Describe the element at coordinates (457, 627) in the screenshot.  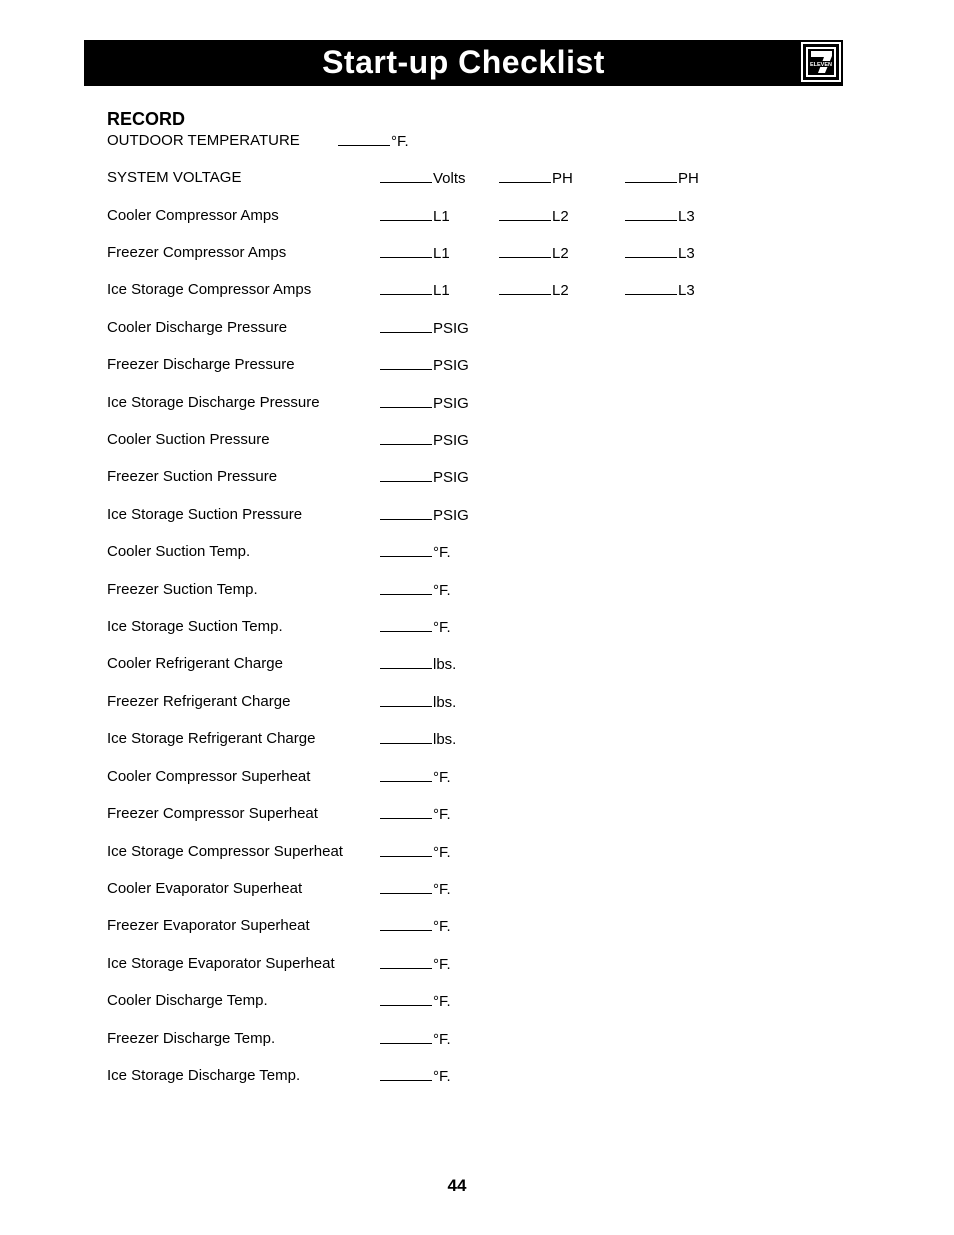
I see `checklist-row: Ice Storage Suction Temp. °F.` at that location.